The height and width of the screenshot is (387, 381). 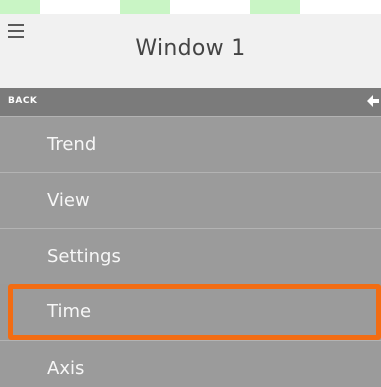 I want to click on window-title: Window 1, so click(x=190, y=48).